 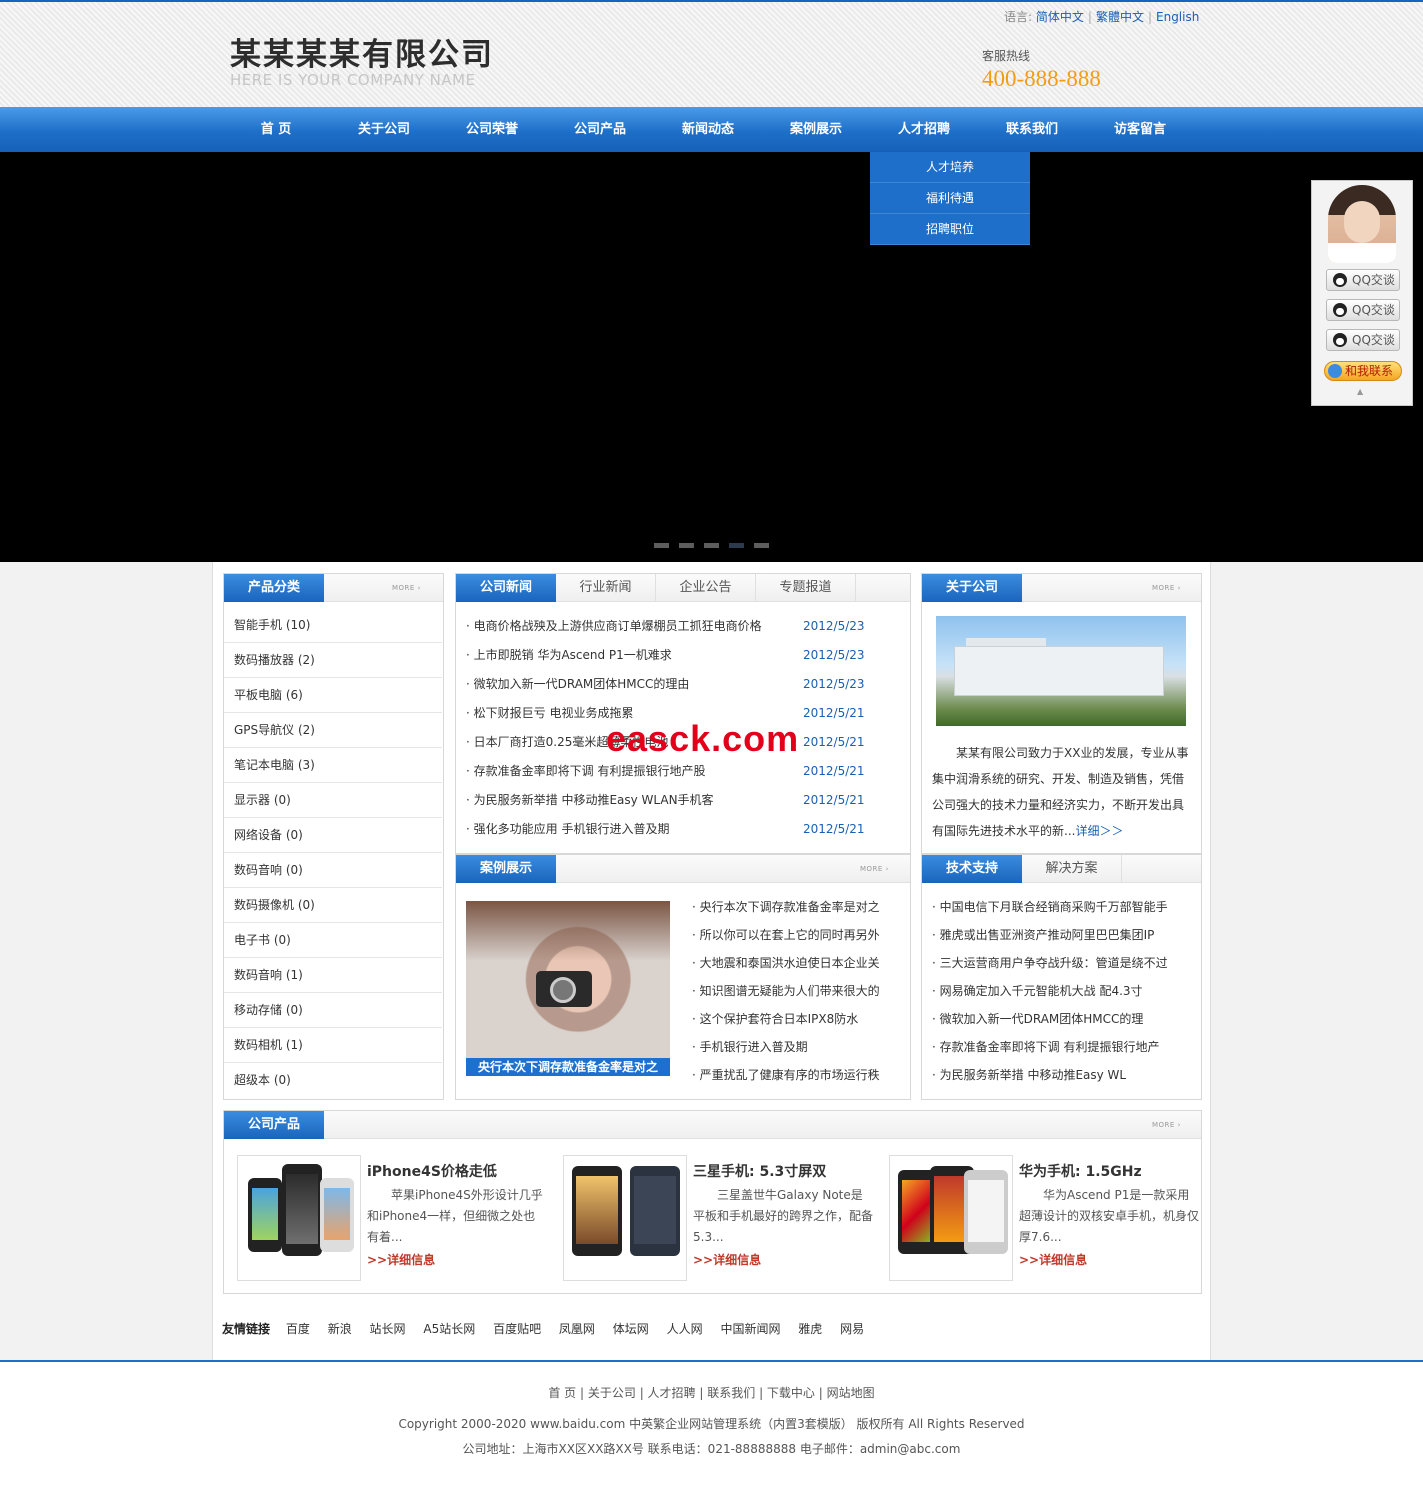 What do you see at coordinates (333, 1010) in the screenshot?
I see `category-item: 移动存储 (0)` at bounding box center [333, 1010].